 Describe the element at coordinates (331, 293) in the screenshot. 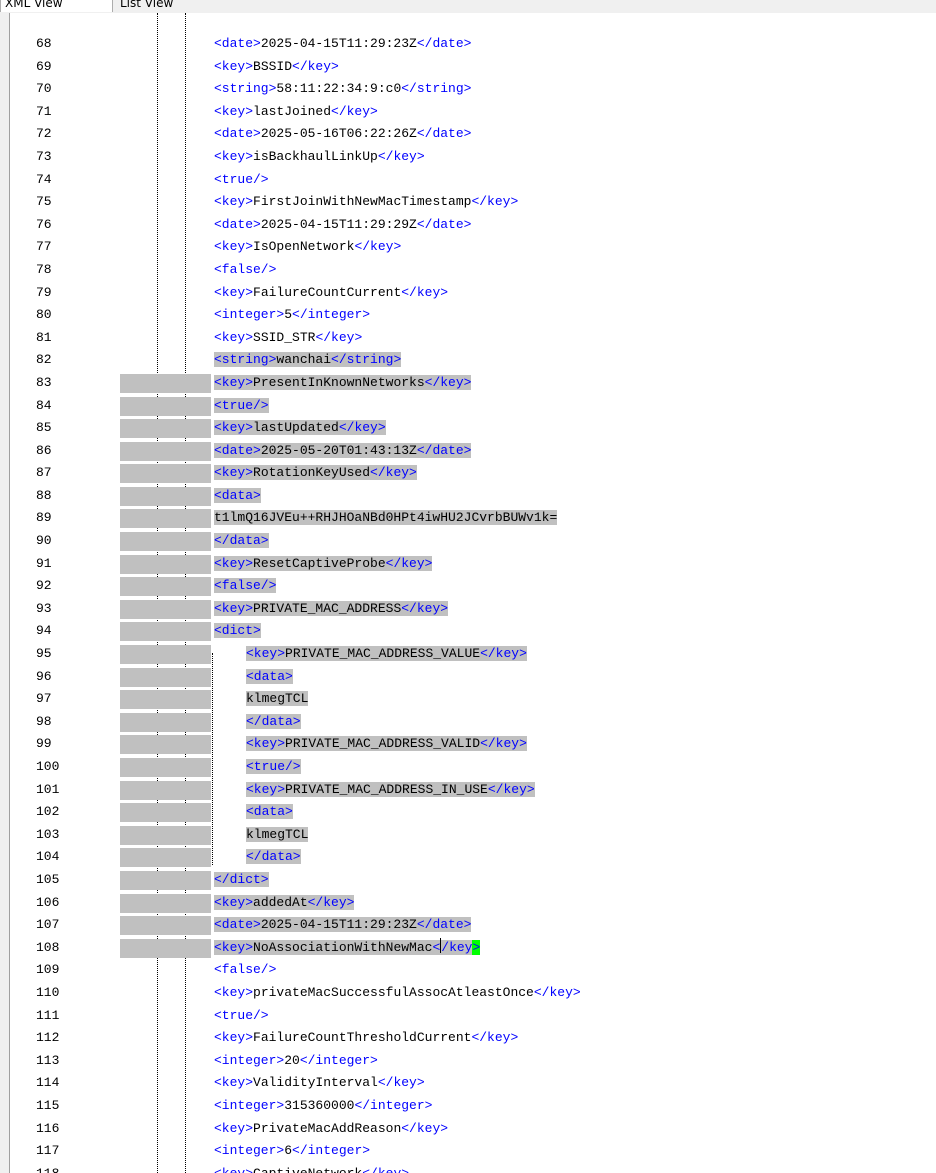

I see `line-text: <key>FailureCountCurrent</key>` at that location.